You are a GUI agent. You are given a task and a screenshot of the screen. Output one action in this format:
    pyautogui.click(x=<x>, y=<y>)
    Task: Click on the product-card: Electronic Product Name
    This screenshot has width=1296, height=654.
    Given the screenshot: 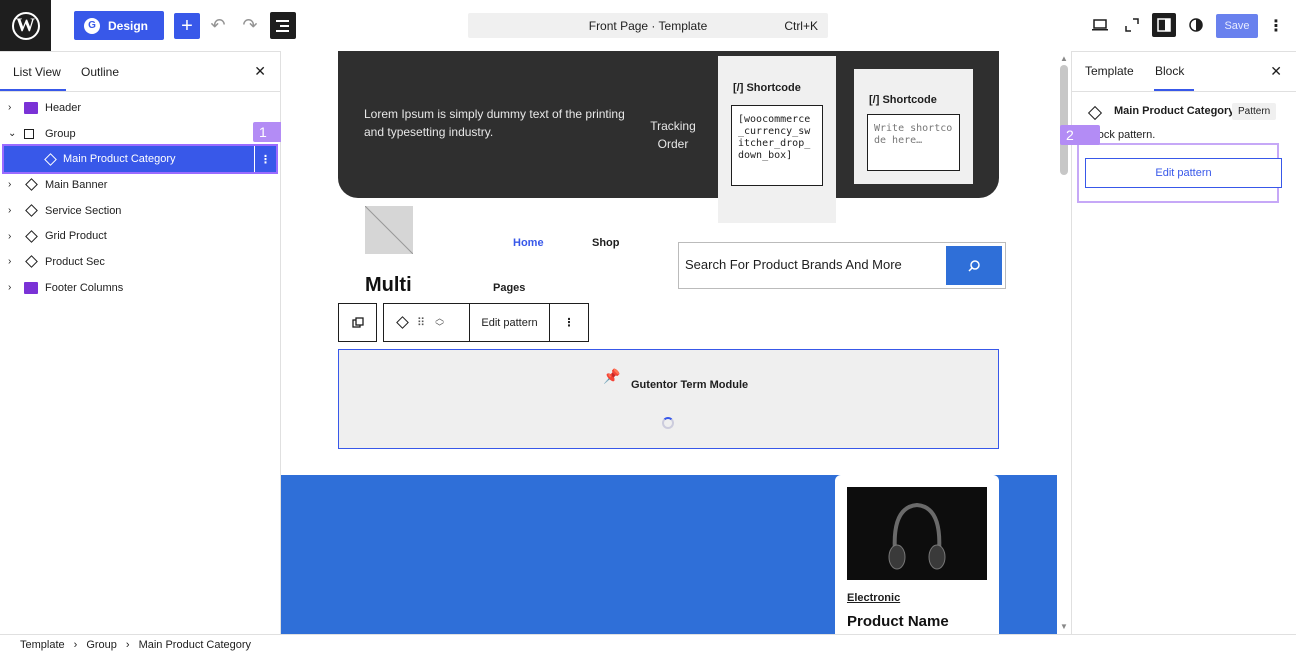 What is the action you would take?
    pyautogui.click(x=917, y=554)
    